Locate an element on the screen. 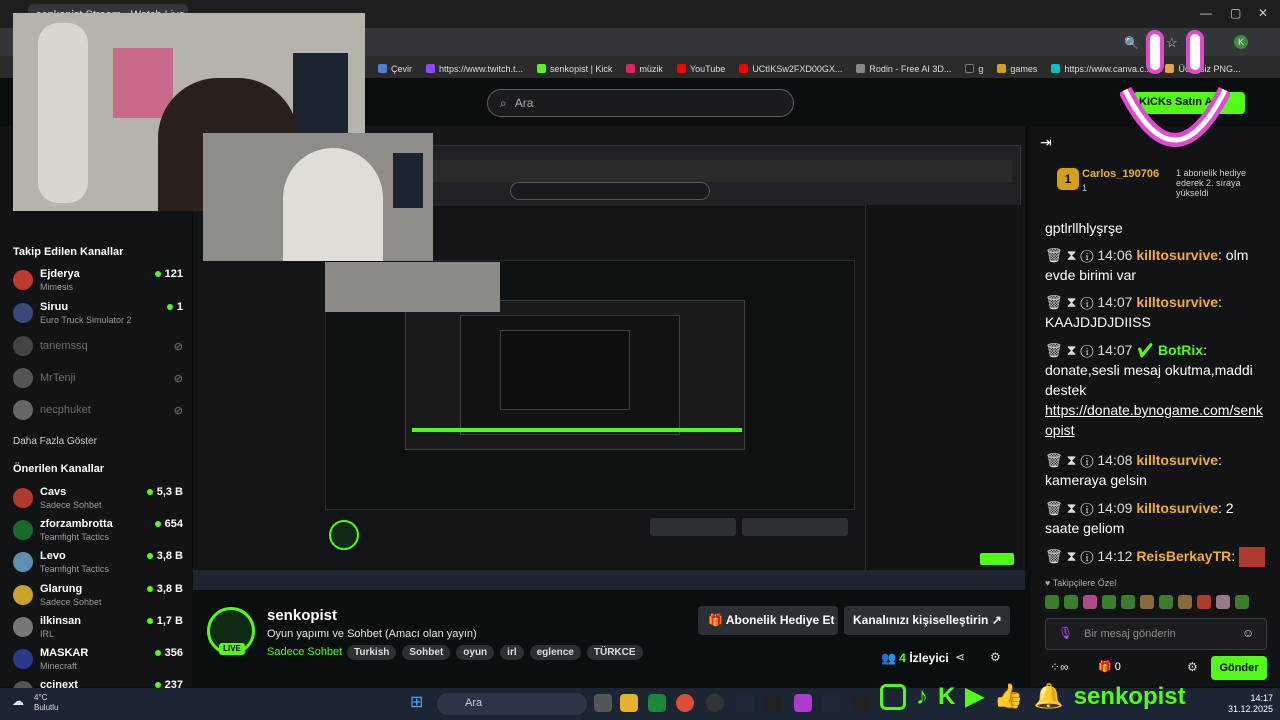  streamer is located at coordinates (333, 204).